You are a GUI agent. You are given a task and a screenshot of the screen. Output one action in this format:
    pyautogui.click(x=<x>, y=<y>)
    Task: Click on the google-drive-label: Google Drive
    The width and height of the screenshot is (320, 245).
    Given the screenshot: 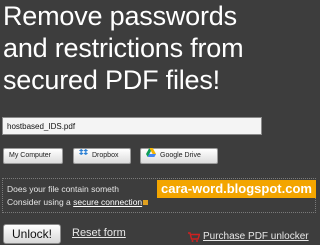 What is the action you would take?
    pyautogui.click(x=180, y=155)
    